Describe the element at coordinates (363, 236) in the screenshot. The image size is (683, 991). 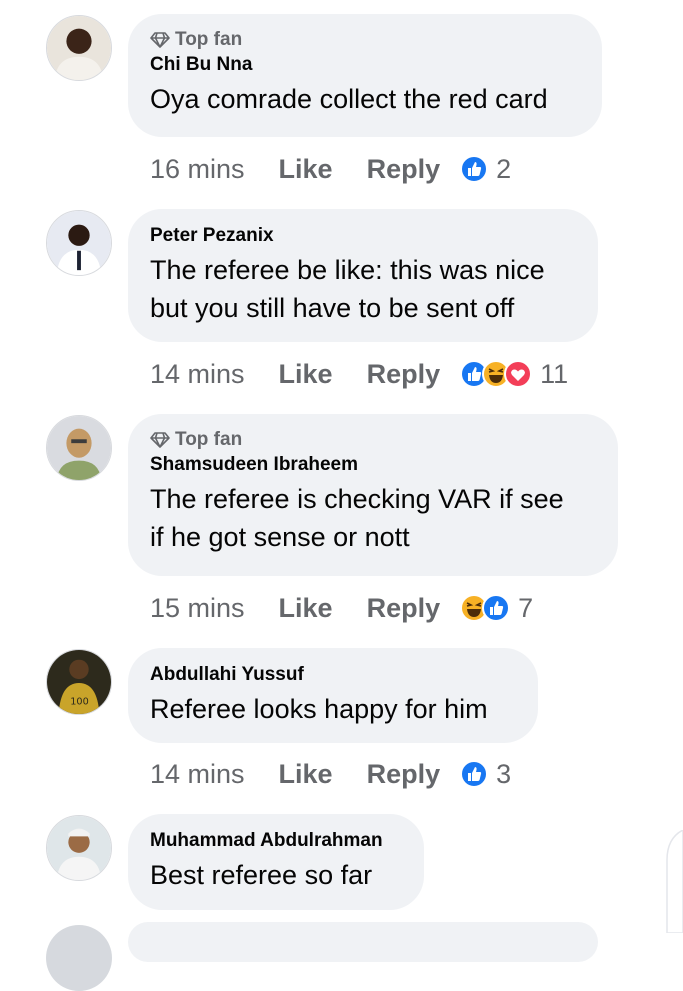
I see `comment-author: Peter Pezanix` at that location.